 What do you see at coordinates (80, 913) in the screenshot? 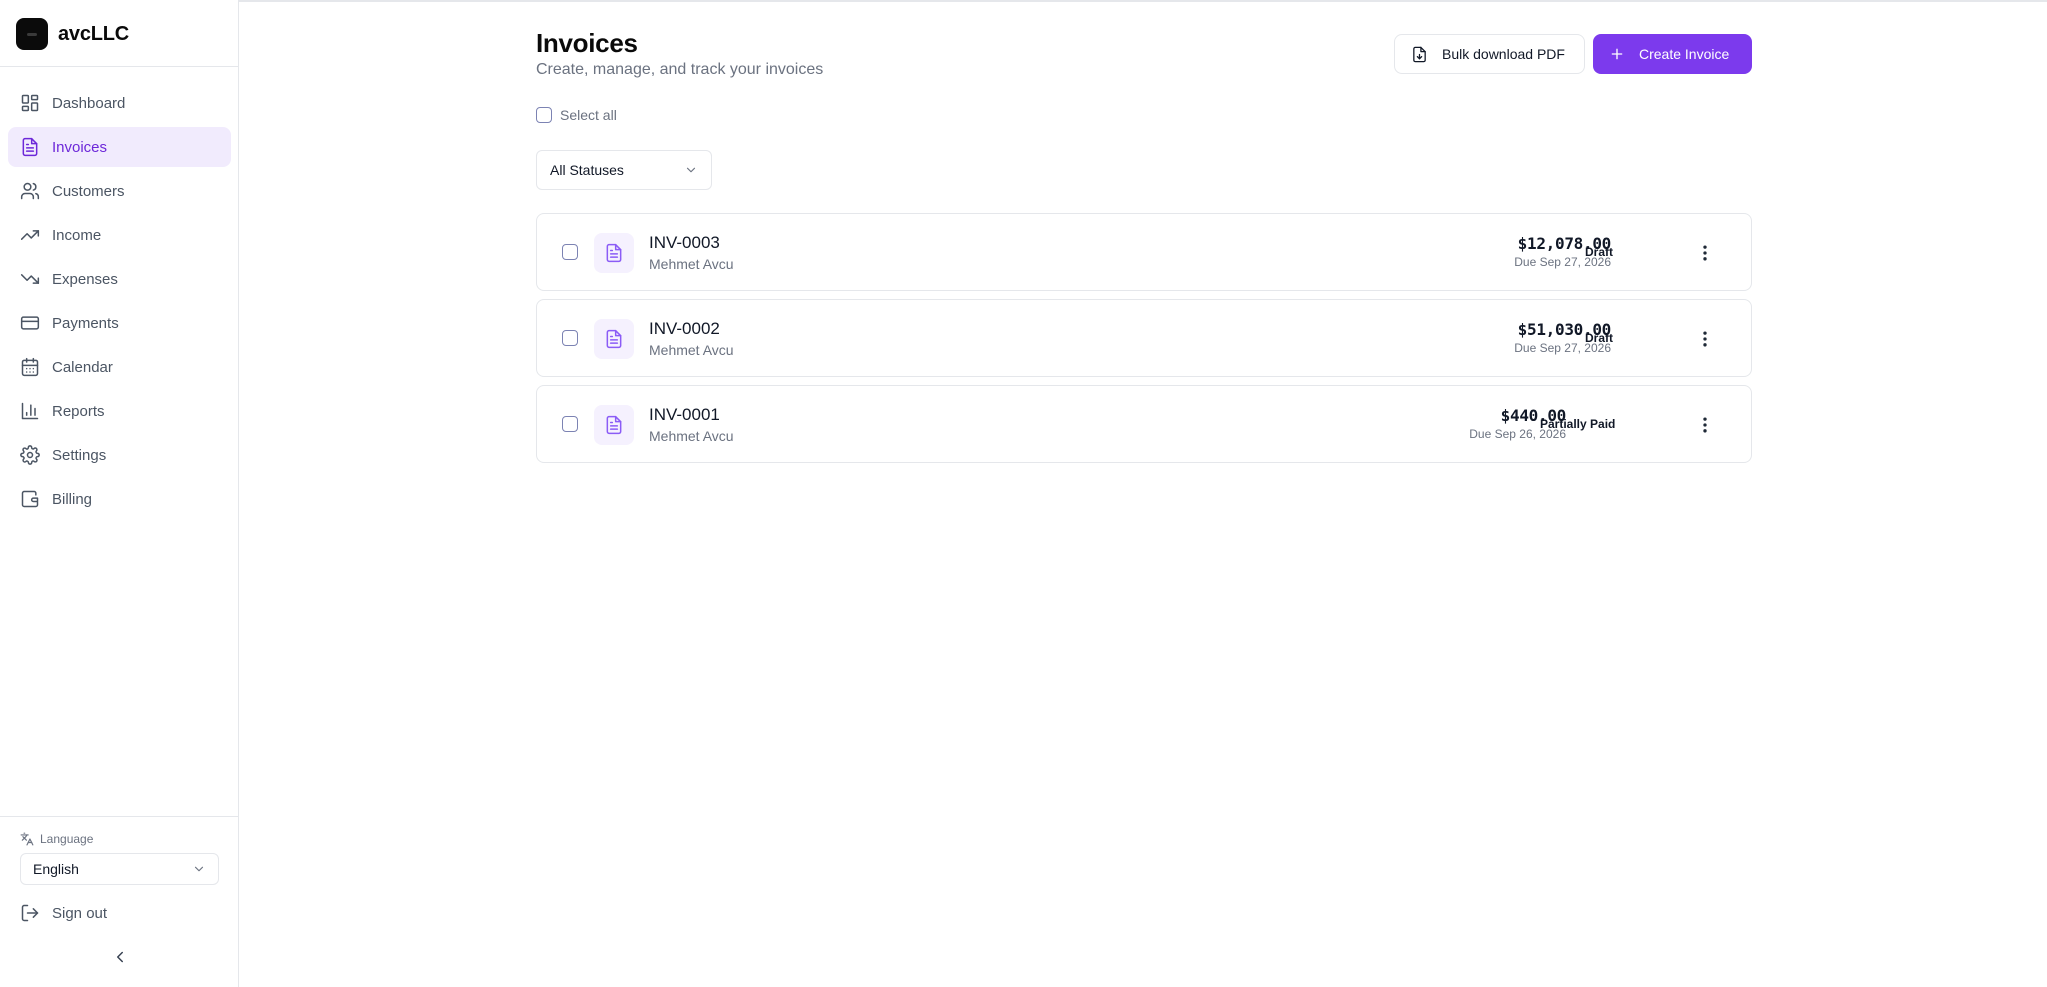
I see `sign-out-label: Sign out` at bounding box center [80, 913].